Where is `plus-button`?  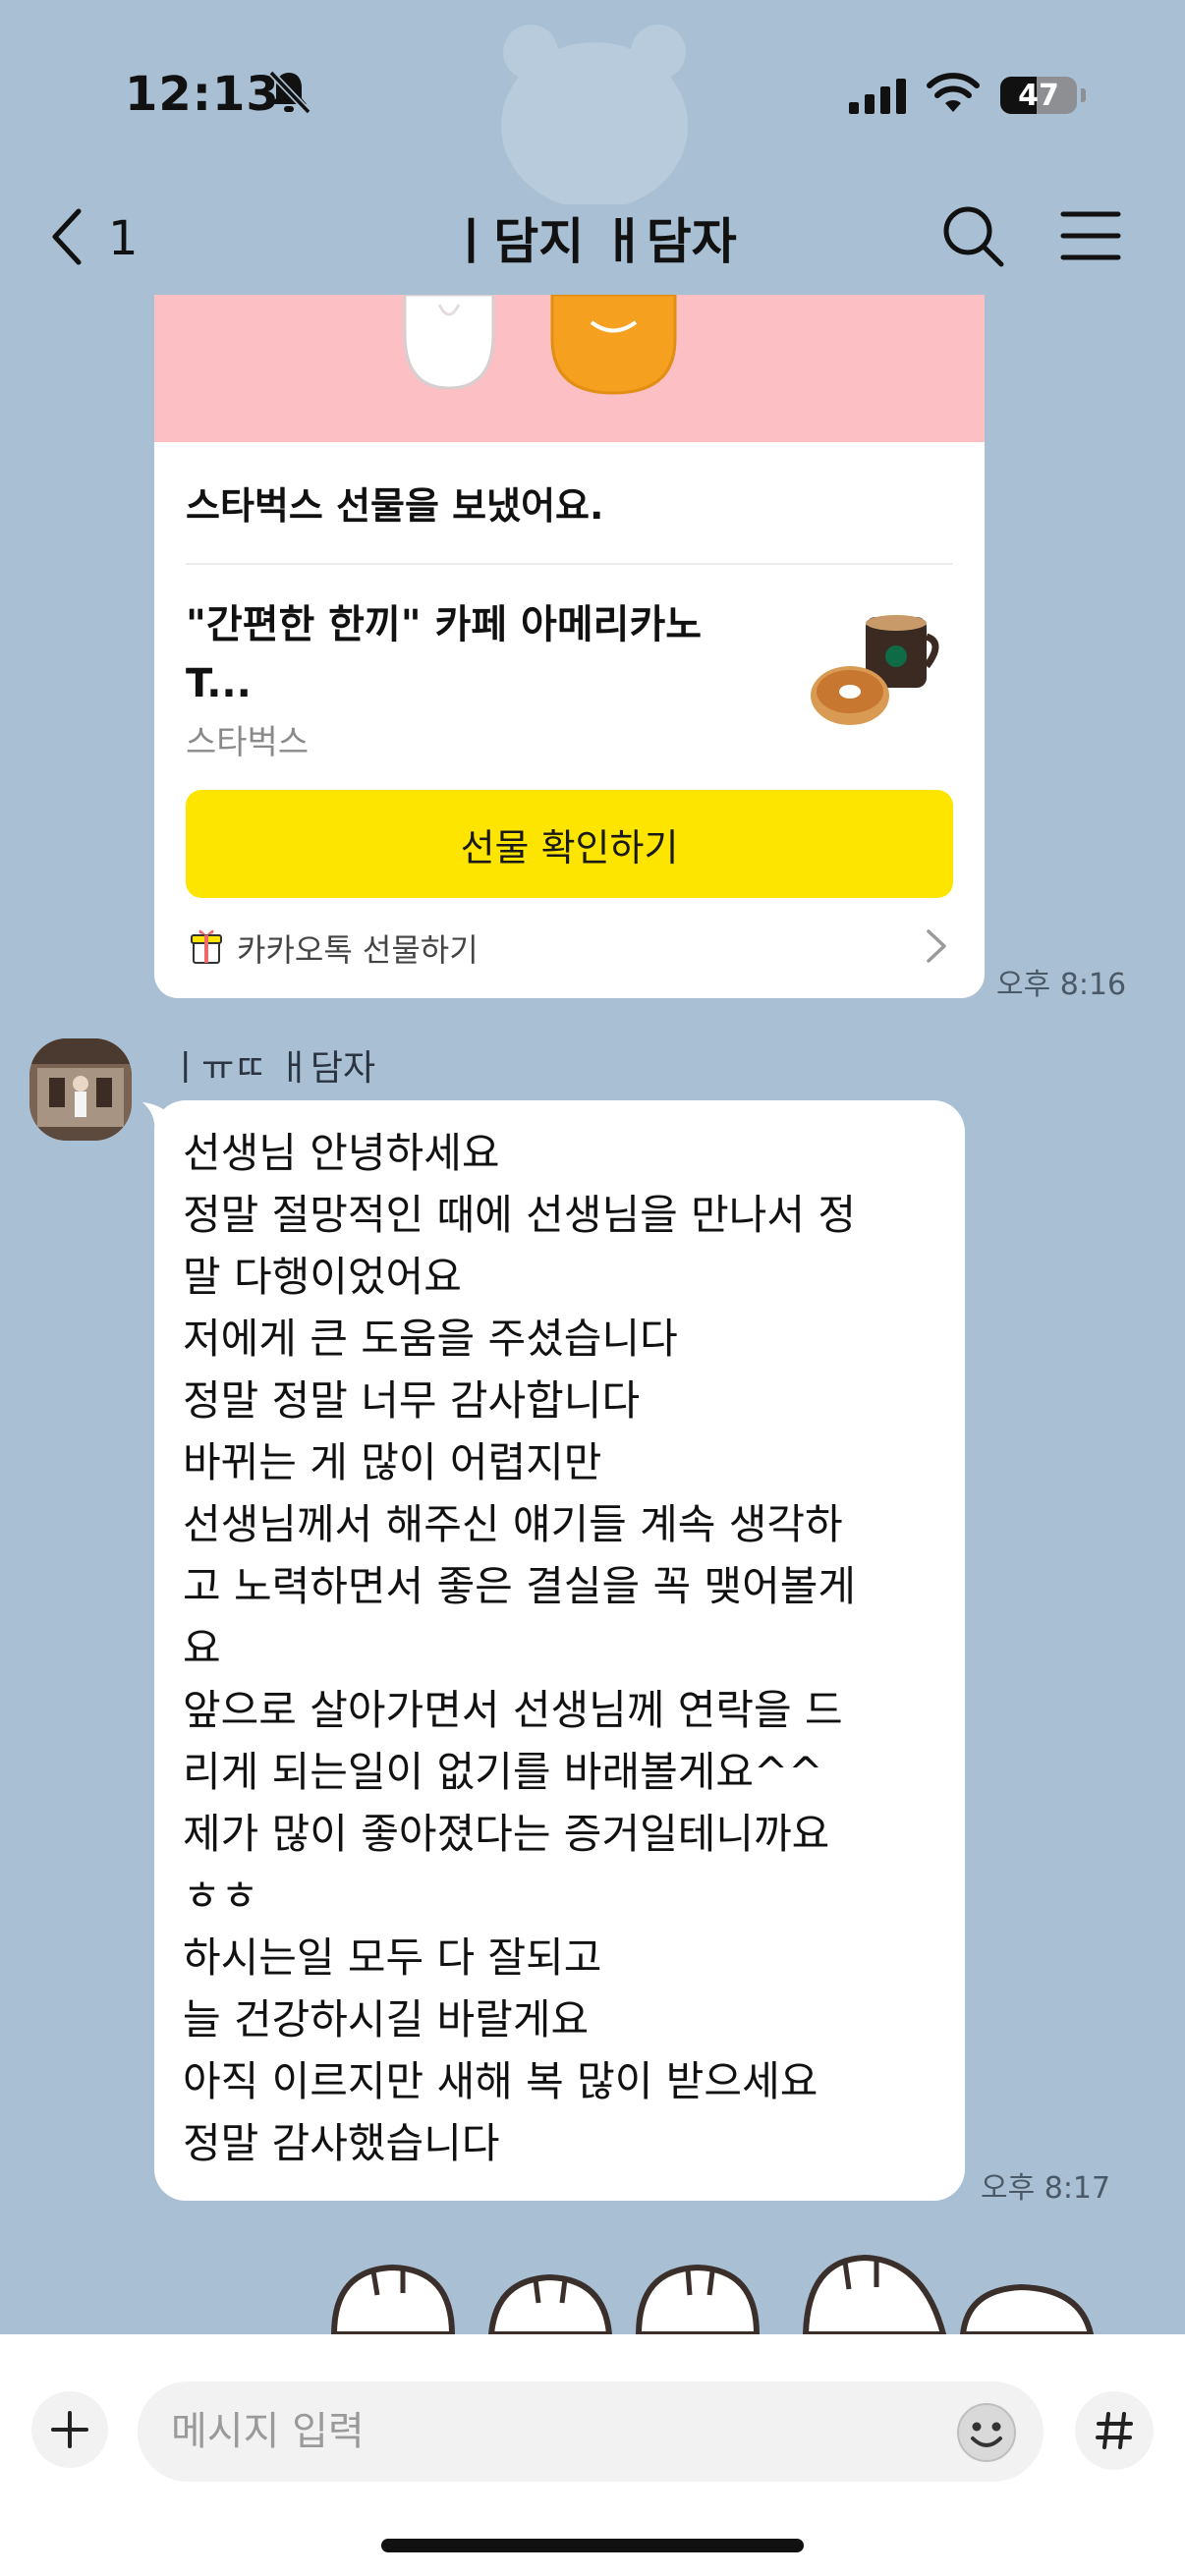 plus-button is located at coordinates (69, 2429).